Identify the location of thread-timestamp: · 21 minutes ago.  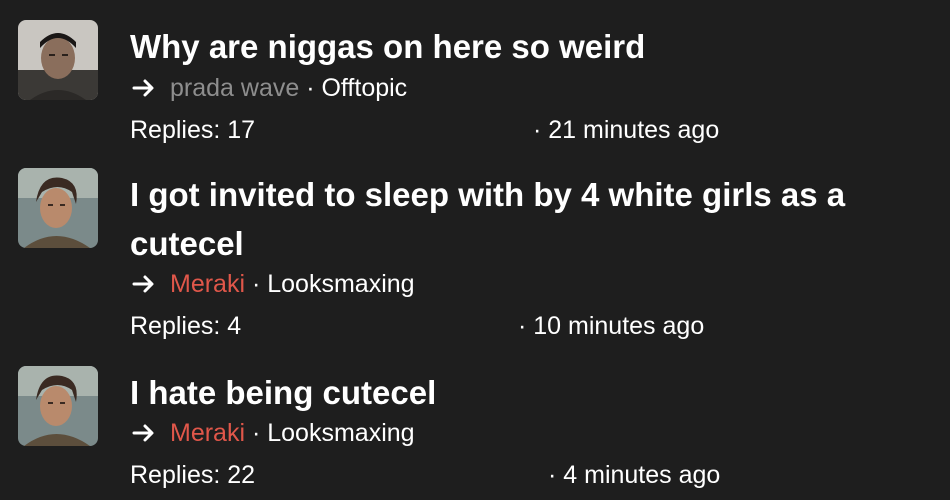
(626, 130).